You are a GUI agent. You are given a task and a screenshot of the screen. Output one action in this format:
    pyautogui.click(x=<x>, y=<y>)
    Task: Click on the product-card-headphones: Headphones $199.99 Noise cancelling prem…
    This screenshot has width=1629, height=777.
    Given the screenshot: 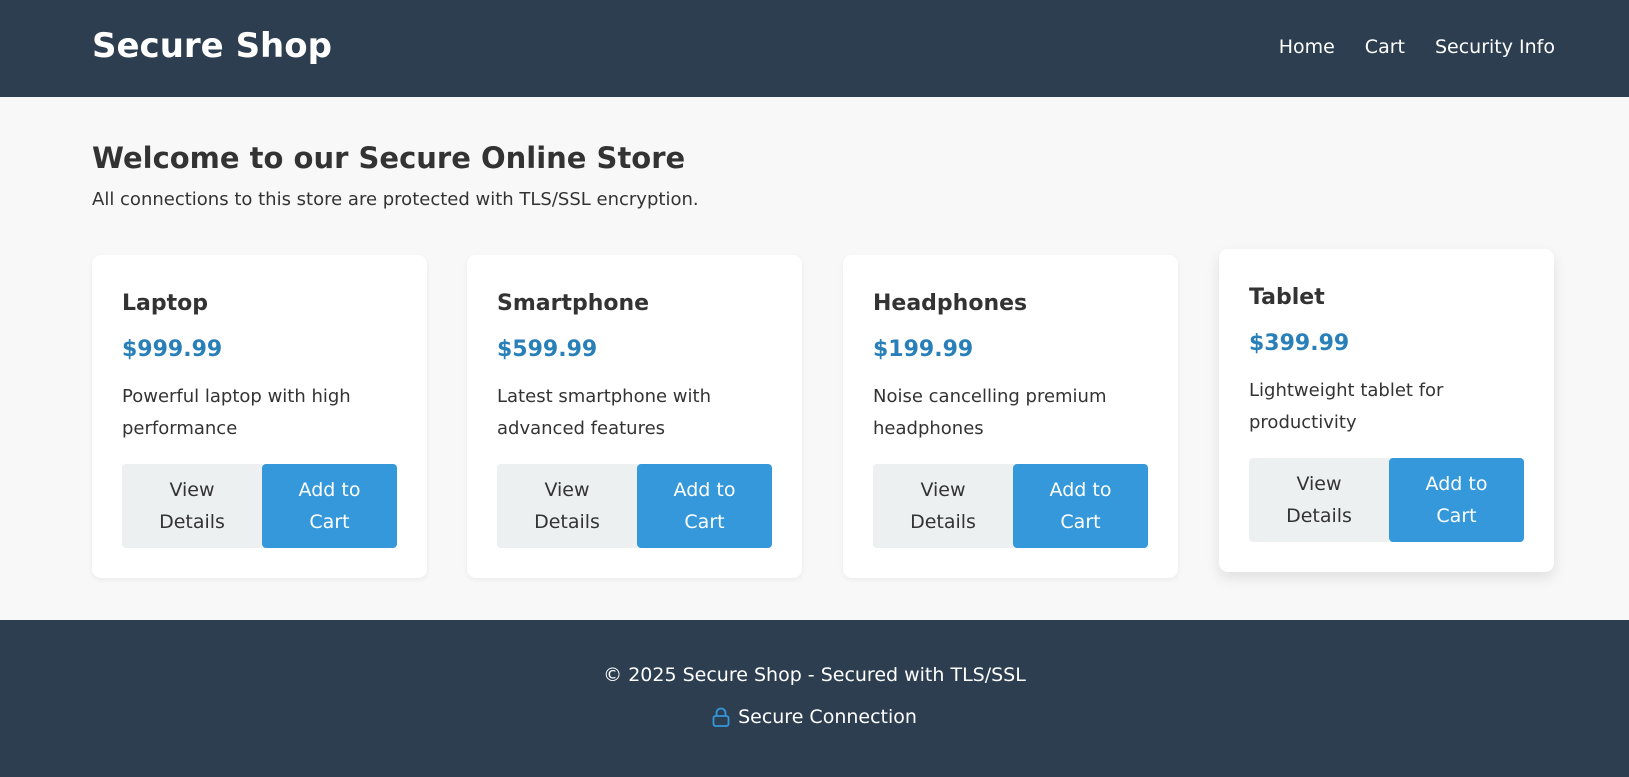 What is the action you would take?
    pyautogui.click(x=1010, y=416)
    